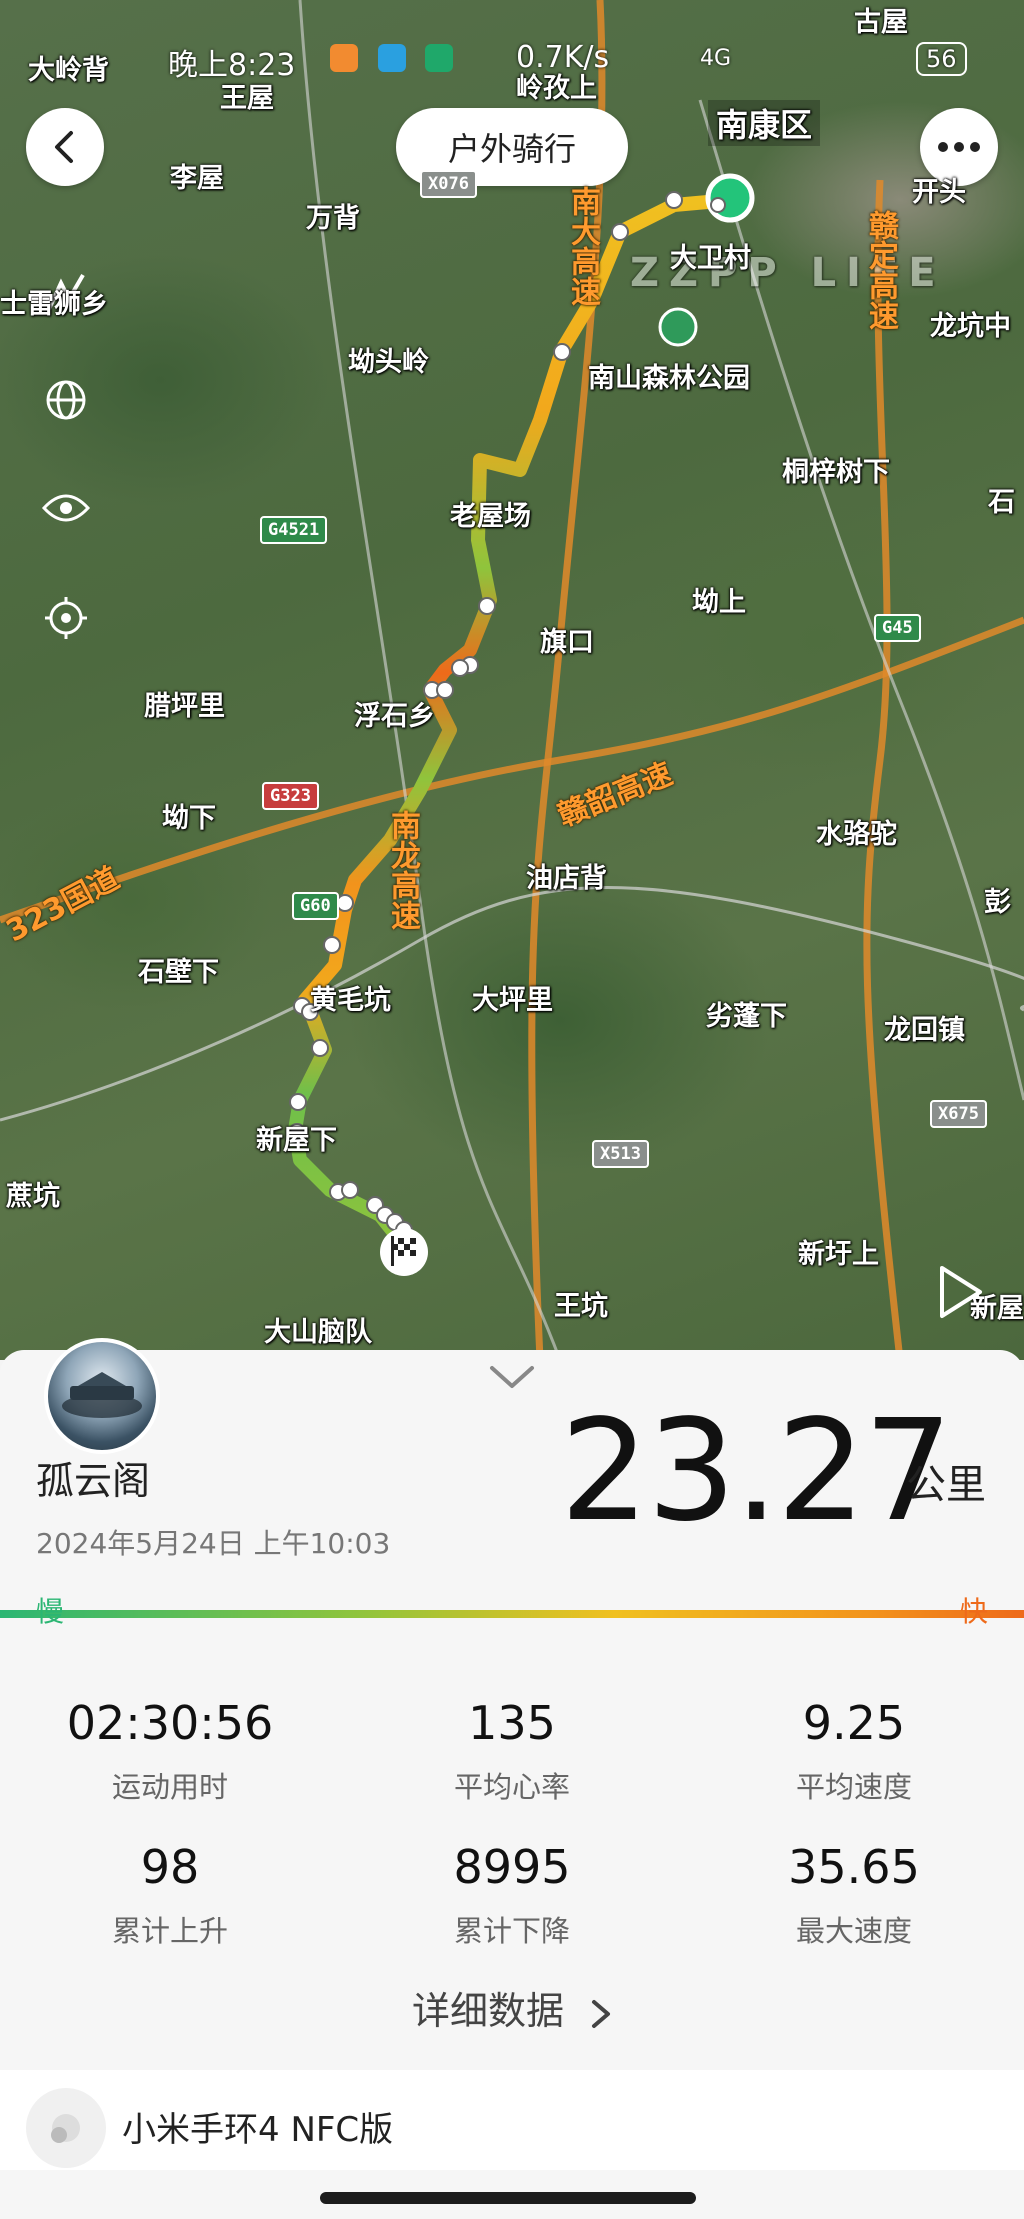 The height and width of the screenshot is (2219, 1024). Describe the element at coordinates (184, 706) in the screenshot. I see `place-label: 腊坪里` at that location.